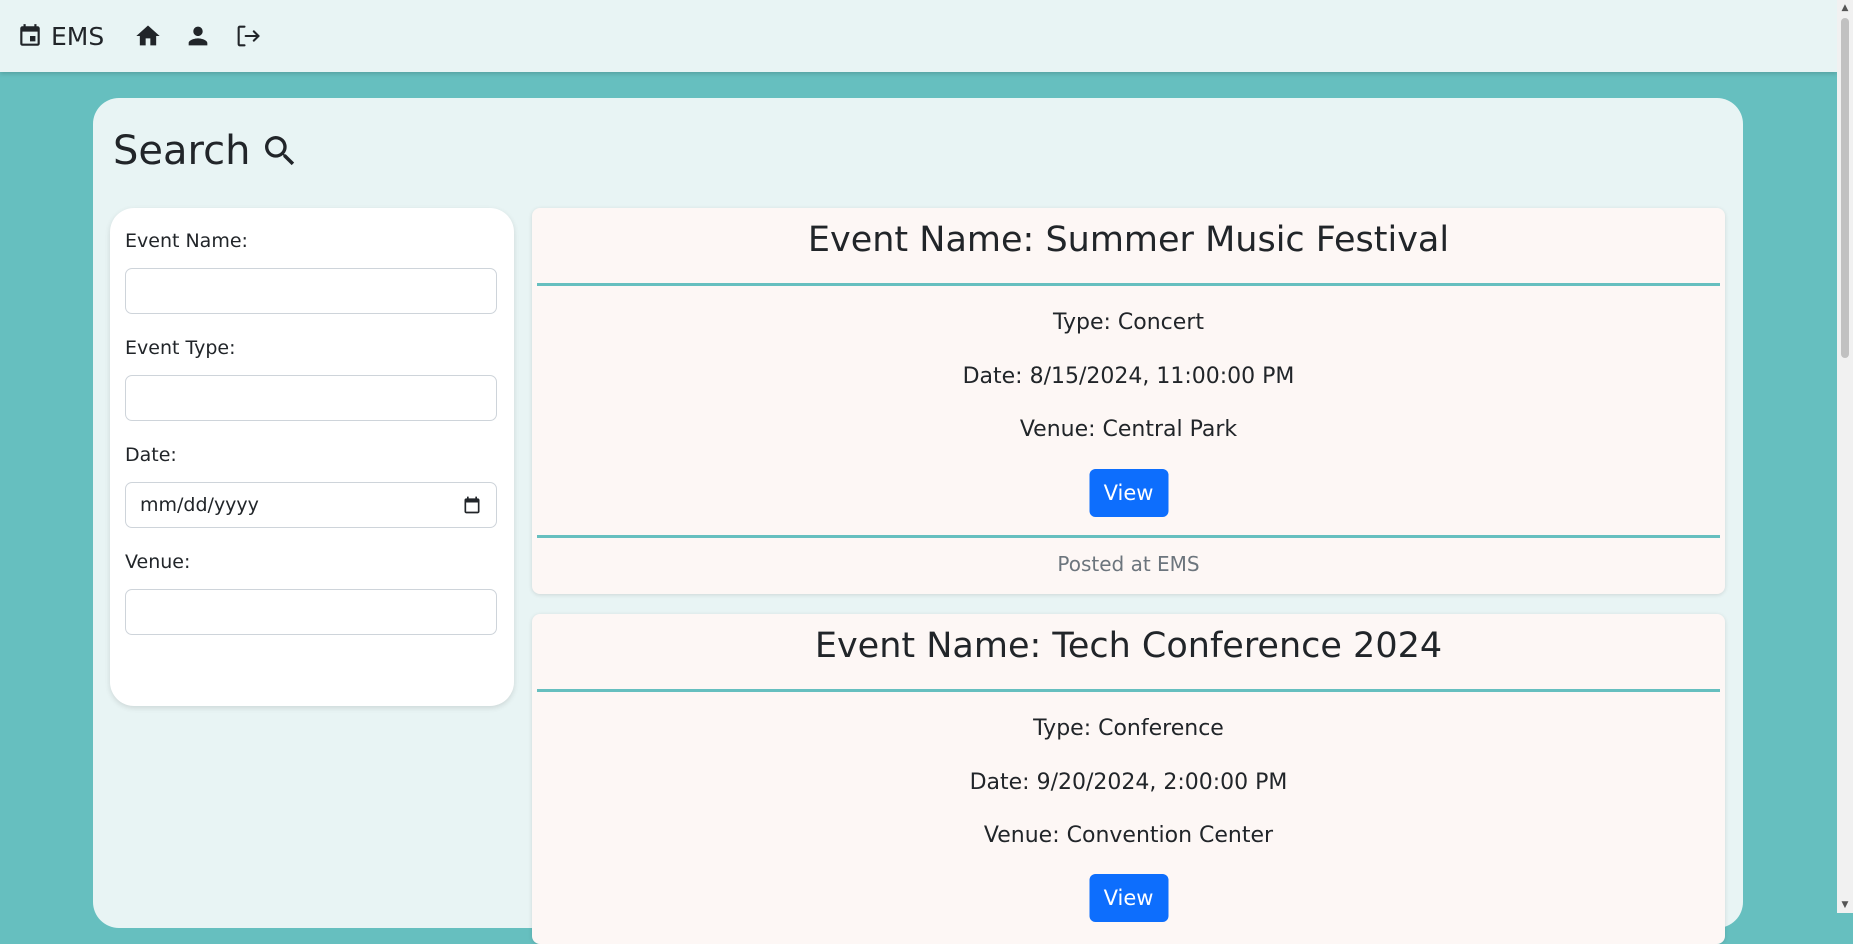 This screenshot has width=1853, height=944. Describe the element at coordinates (1845, 905) in the screenshot. I see `scroll-down-arrow: ▼` at that location.